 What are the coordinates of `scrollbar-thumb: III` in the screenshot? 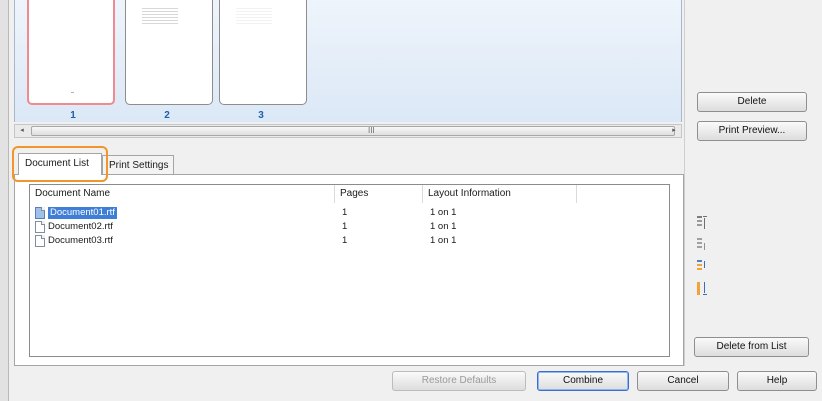 It's located at (353, 131).